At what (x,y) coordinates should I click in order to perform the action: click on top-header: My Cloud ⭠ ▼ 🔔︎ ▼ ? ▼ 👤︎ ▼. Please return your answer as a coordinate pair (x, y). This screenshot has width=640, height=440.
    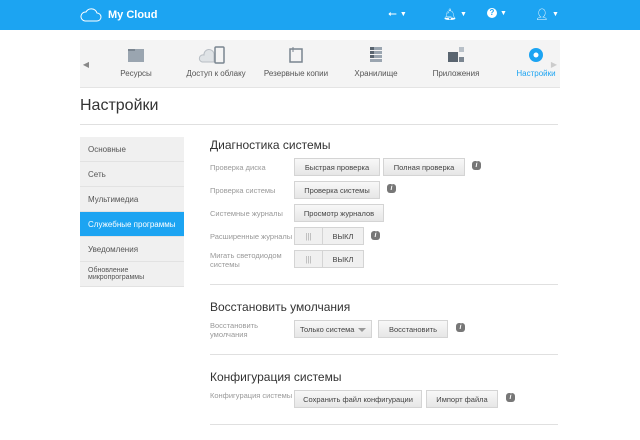
    Looking at the image, I should click on (320, 15).